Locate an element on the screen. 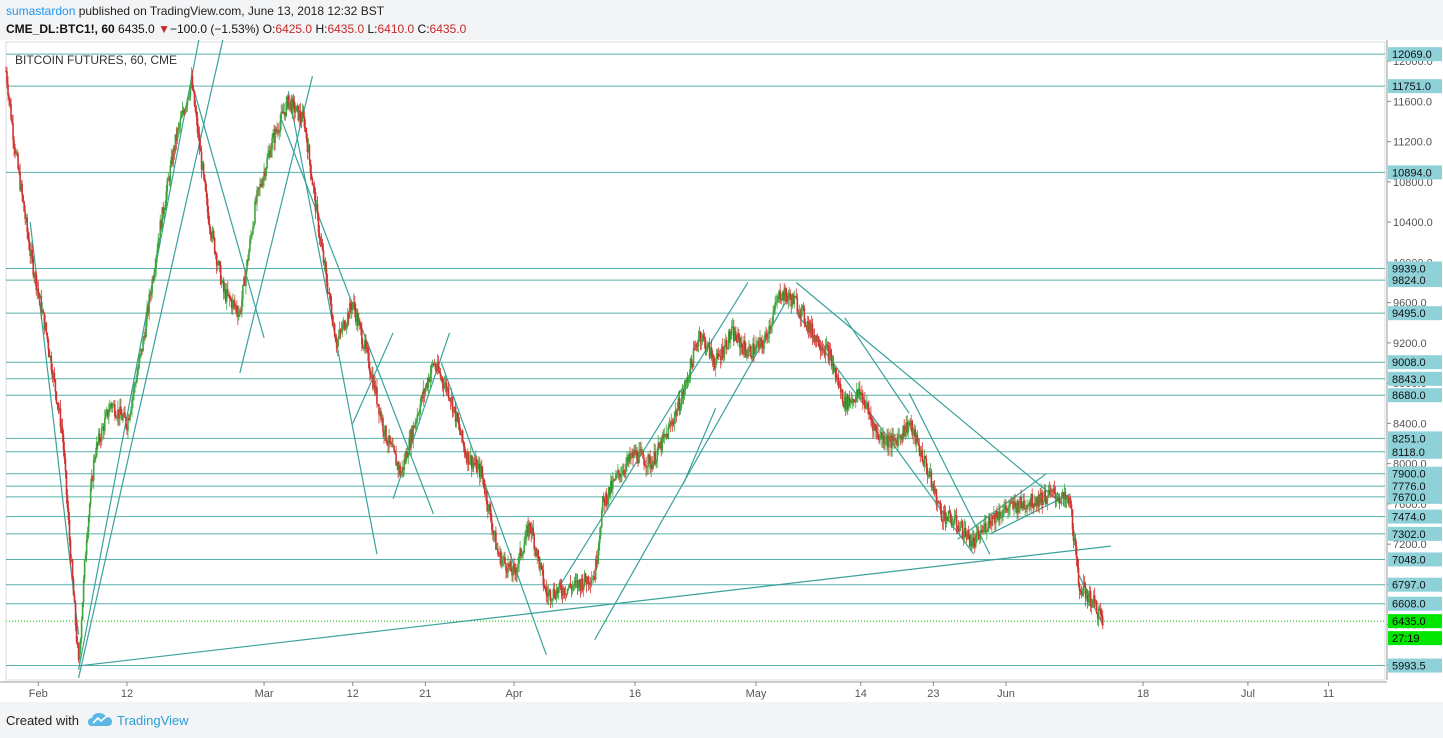  x-tick-label: 12 is located at coordinates (127, 694).